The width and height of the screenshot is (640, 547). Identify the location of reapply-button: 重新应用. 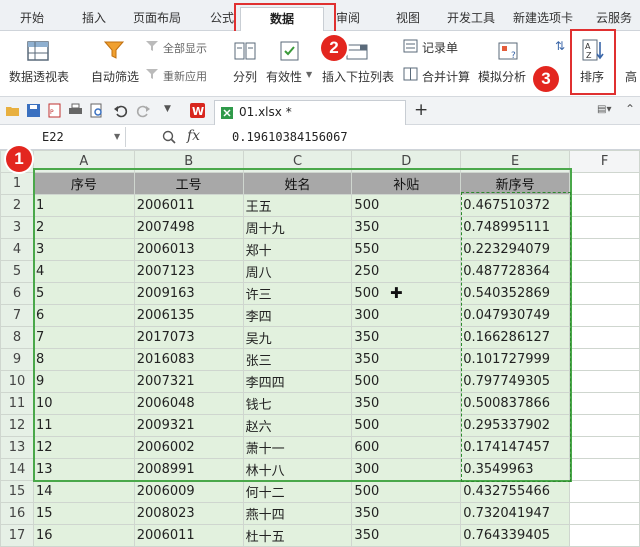
(185, 76).